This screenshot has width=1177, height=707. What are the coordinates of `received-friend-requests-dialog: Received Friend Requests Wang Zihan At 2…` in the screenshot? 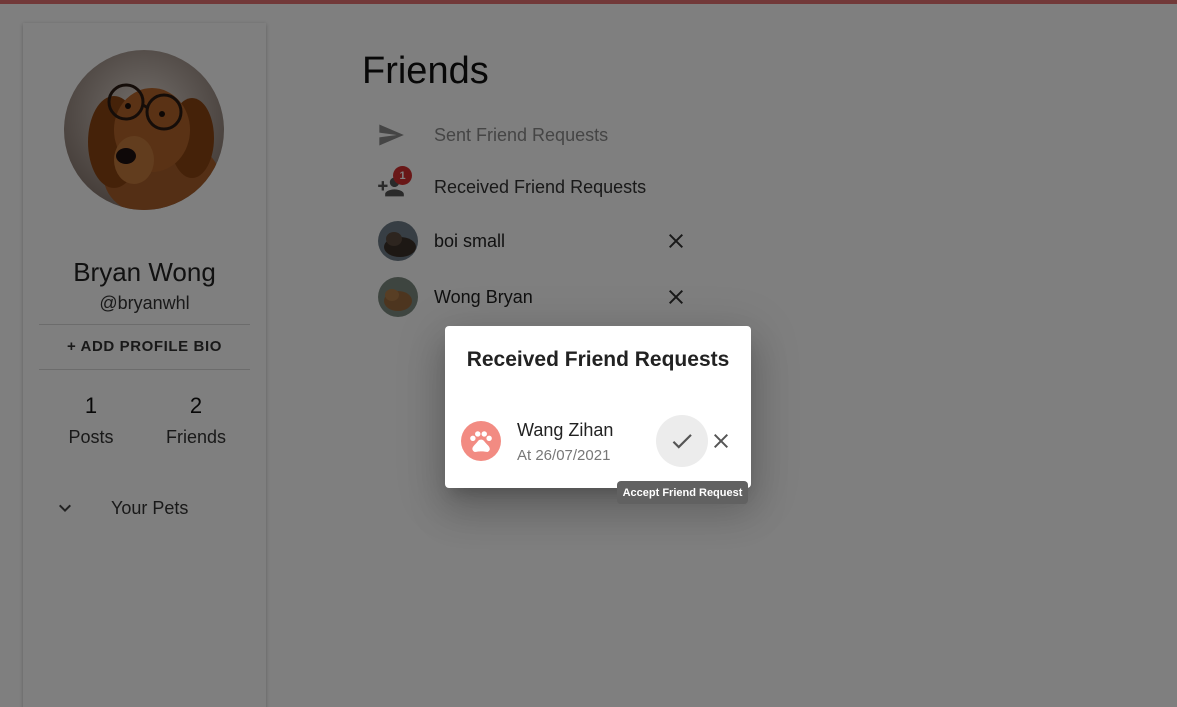 It's located at (598, 407).